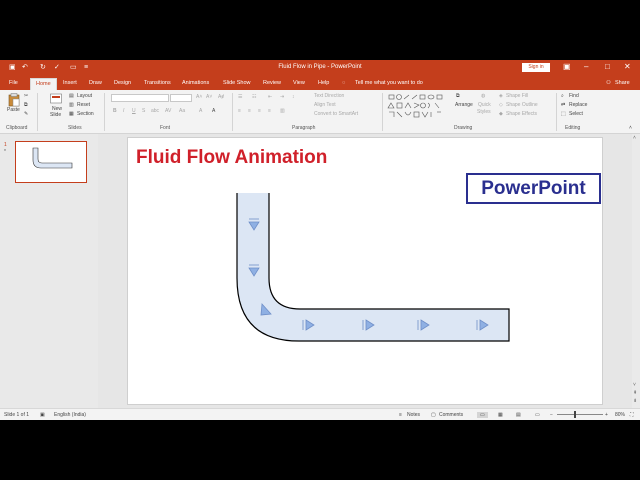 The width and height of the screenshot is (640, 480). I want to click on columns-icon: ▥, so click(282, 111).